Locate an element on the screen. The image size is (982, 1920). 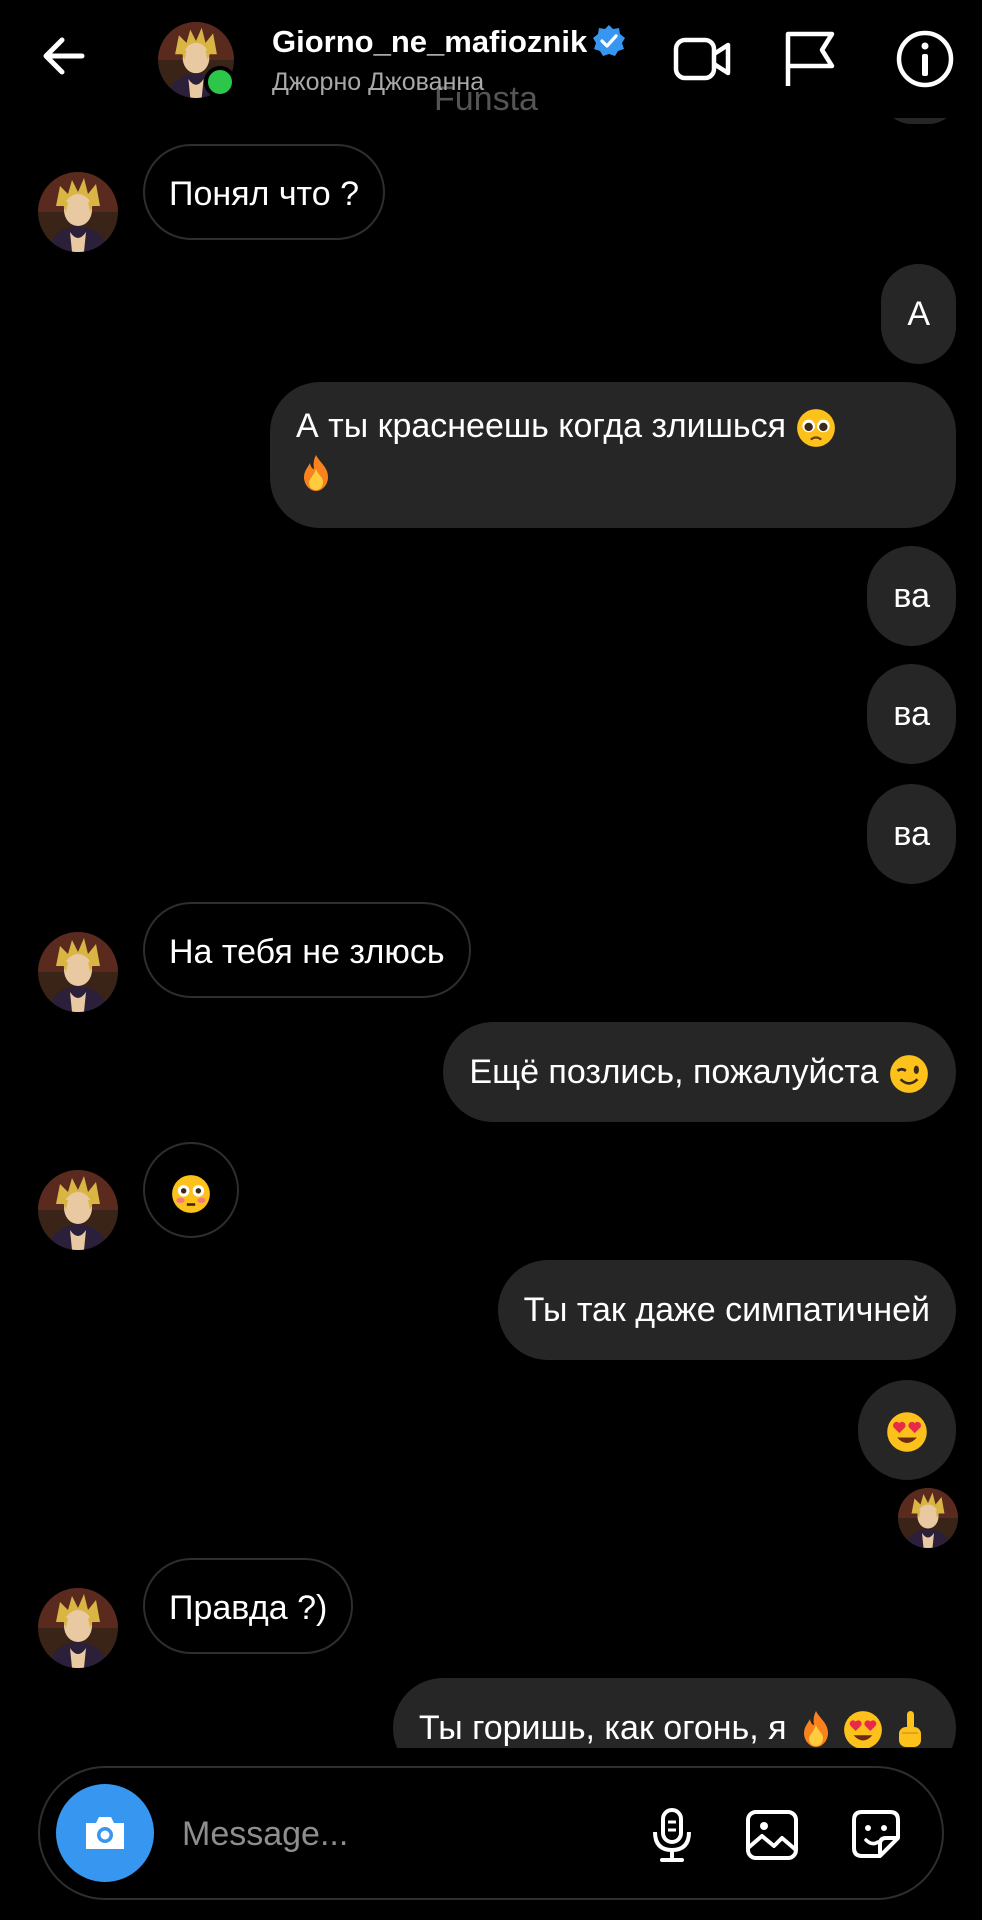
message-composer is located at coordinates (491, 1833).